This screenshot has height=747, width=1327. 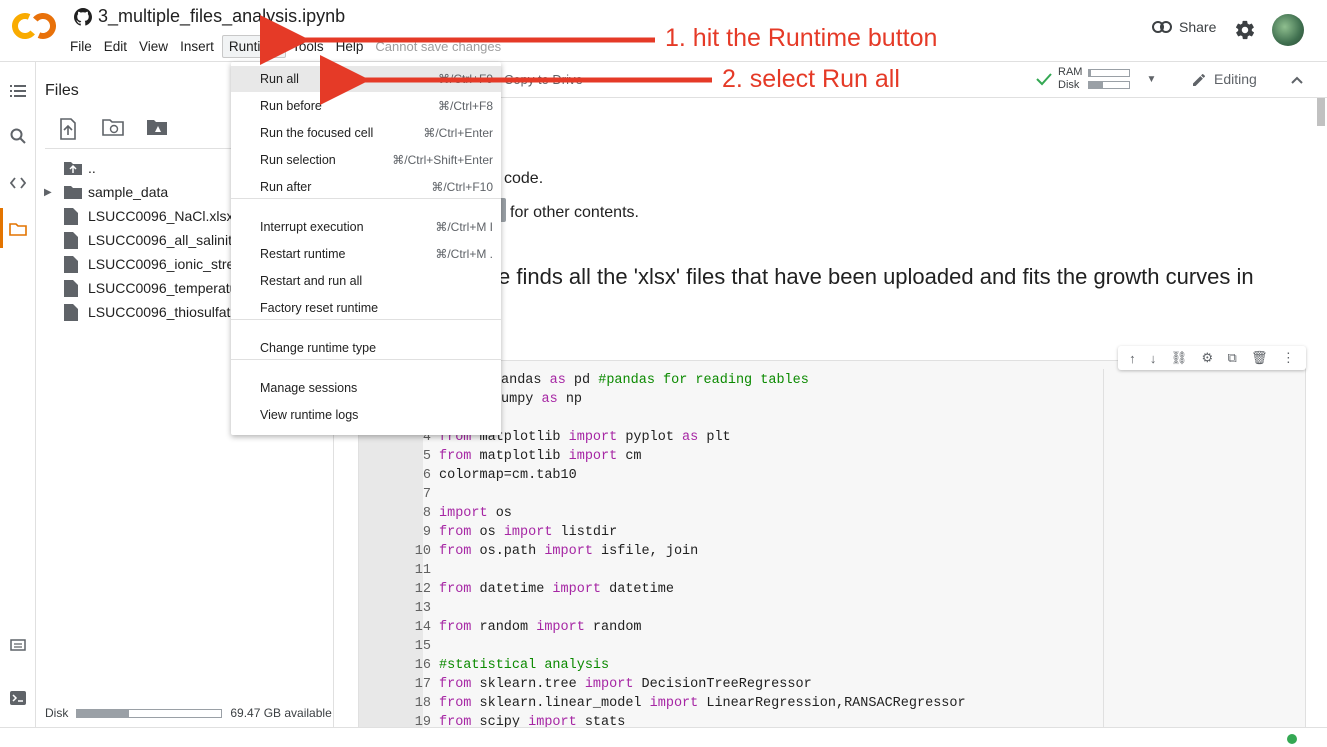 I want to click on avatar, so click(x=1288, y=30).